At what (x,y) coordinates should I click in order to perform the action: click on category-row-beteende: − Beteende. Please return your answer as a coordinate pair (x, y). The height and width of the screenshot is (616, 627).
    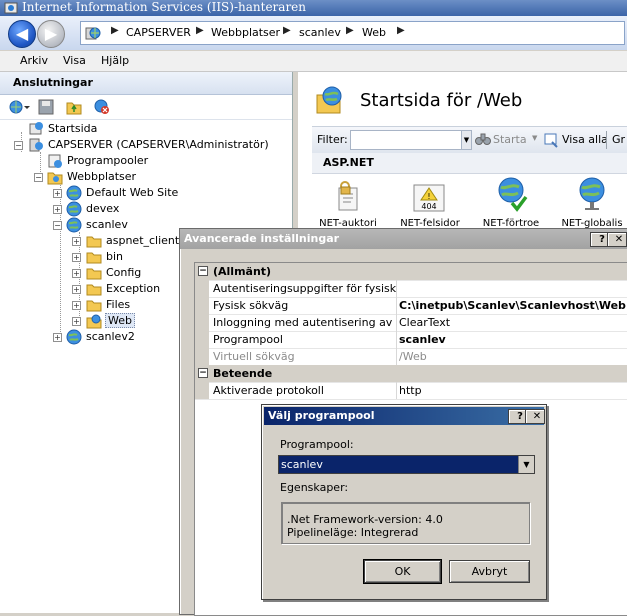
    Looking at the image, I should click on (411, 374).